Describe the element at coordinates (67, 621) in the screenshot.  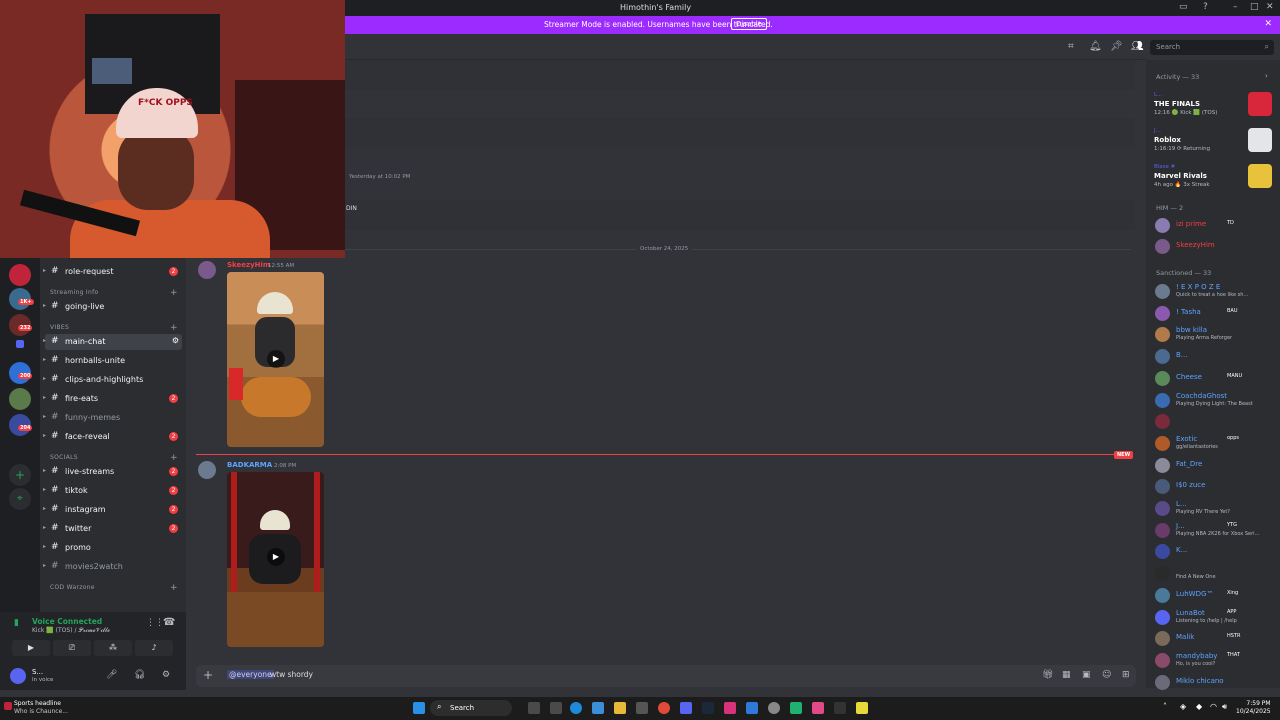
I see `voice-status: Voice Connected` at that location.